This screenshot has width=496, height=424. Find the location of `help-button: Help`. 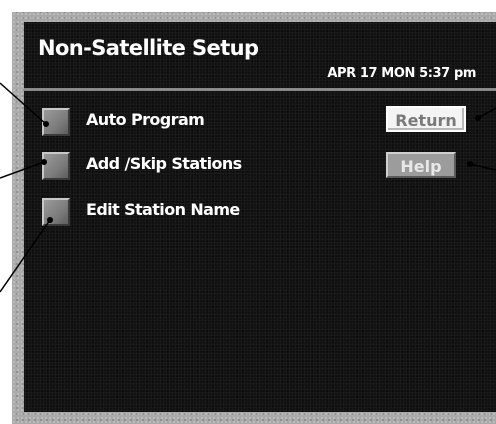

help-button: Help is located at coordinates (421, 165).